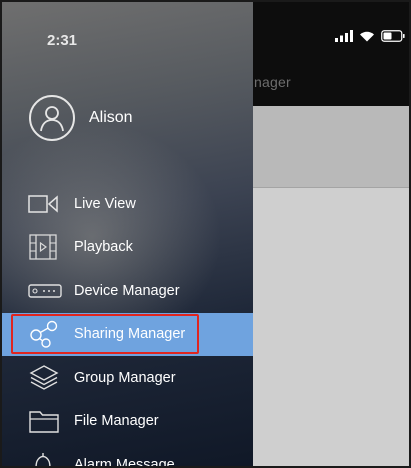  Describe the element at coordinates (125, 377) in the screenshot. I see `menu-item-label: Group Manager` at that location.